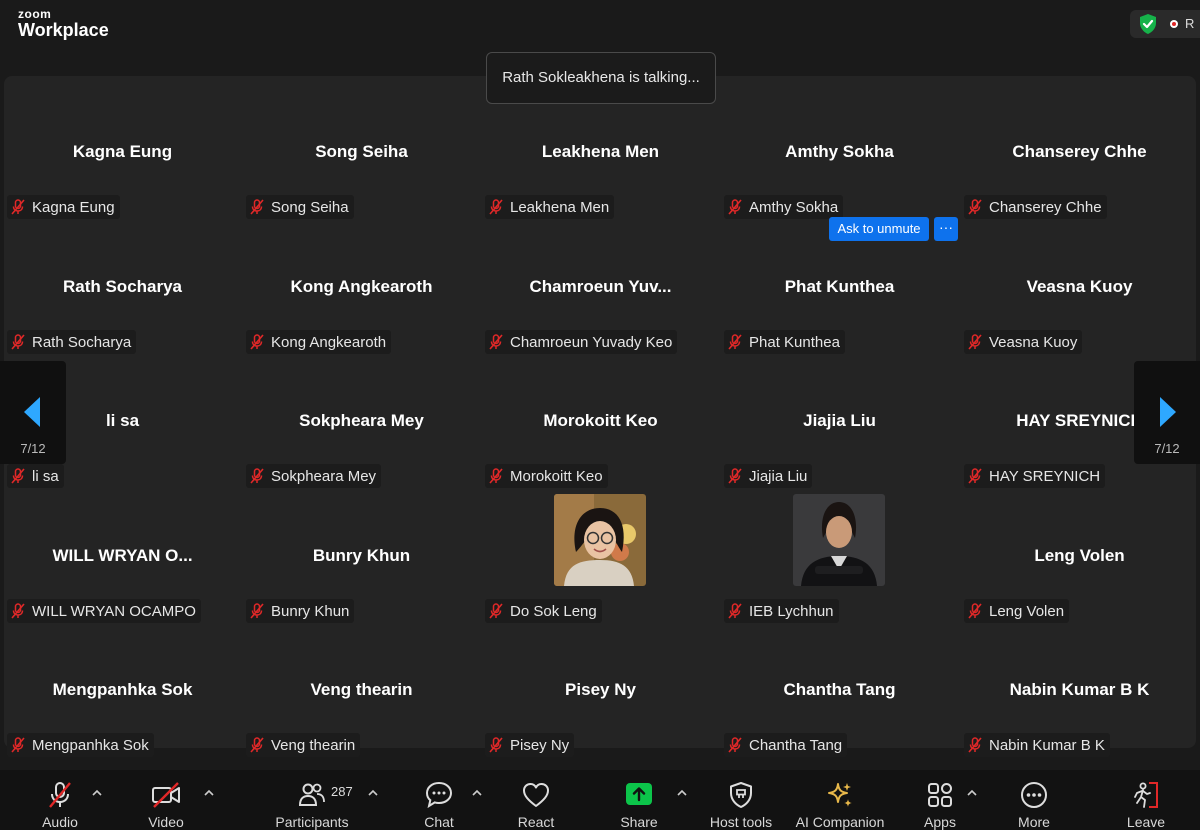 The image size is (1200, 830). I want to click on participant-name-label: Jiajia Liu, so click(768, 476).